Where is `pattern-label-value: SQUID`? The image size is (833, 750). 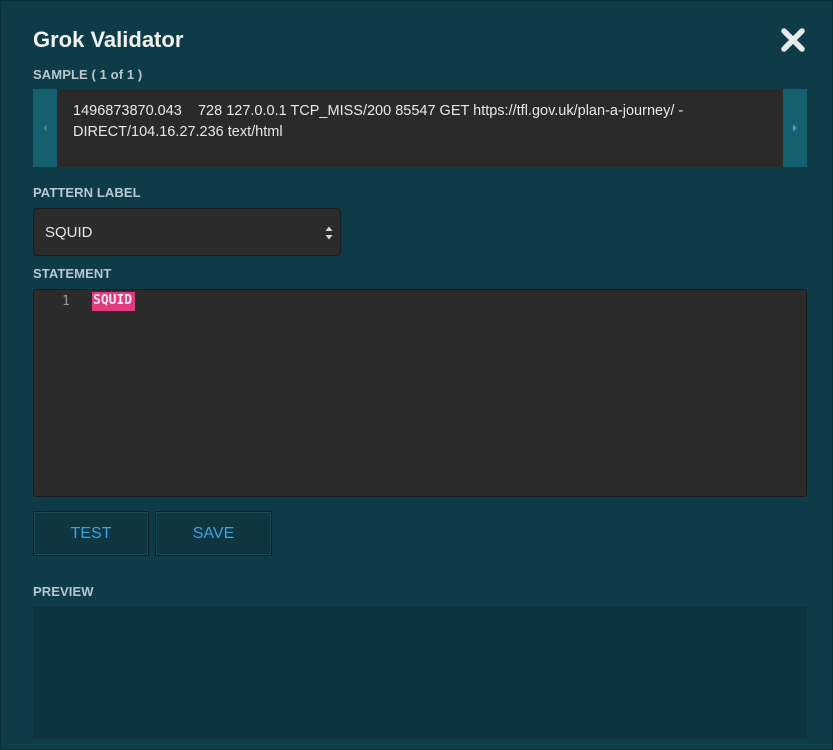 pattern-label-value: SQUID is located at coordinates (69, 232).